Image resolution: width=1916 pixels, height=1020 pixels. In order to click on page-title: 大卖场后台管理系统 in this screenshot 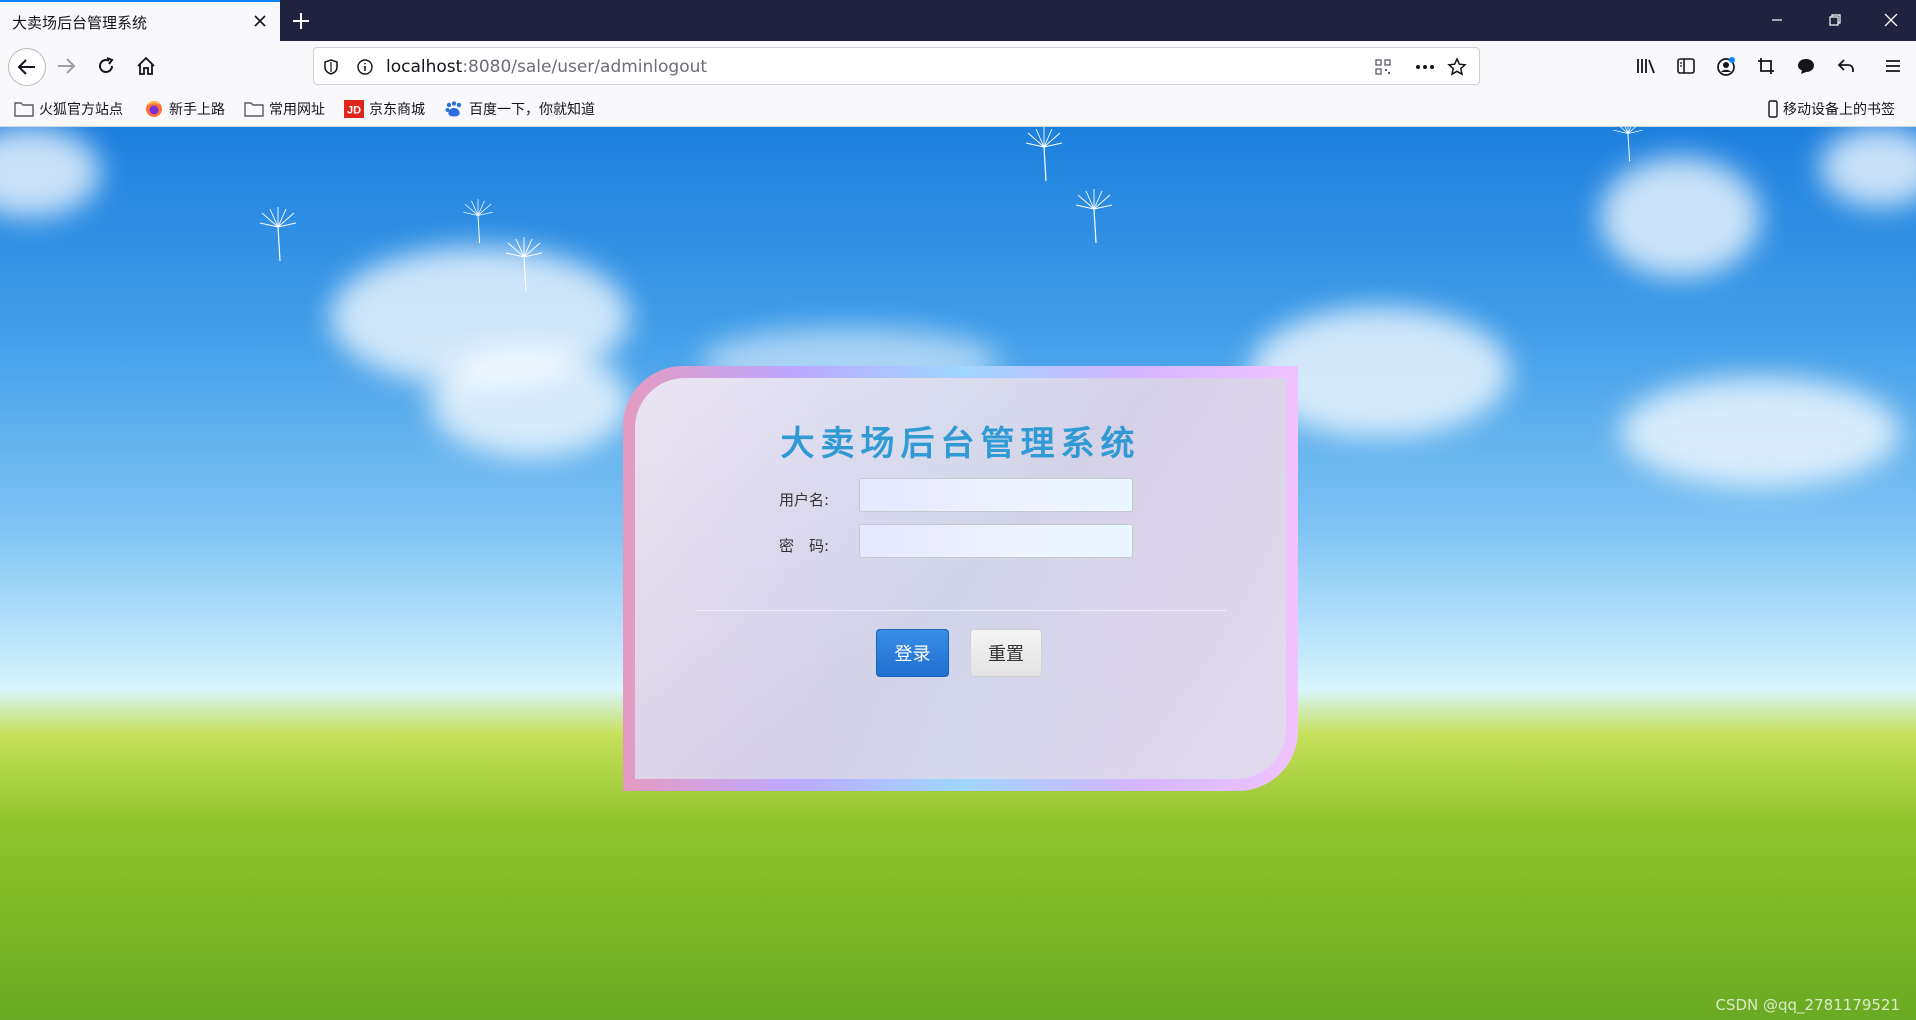, I will do `click(960, 444)`.